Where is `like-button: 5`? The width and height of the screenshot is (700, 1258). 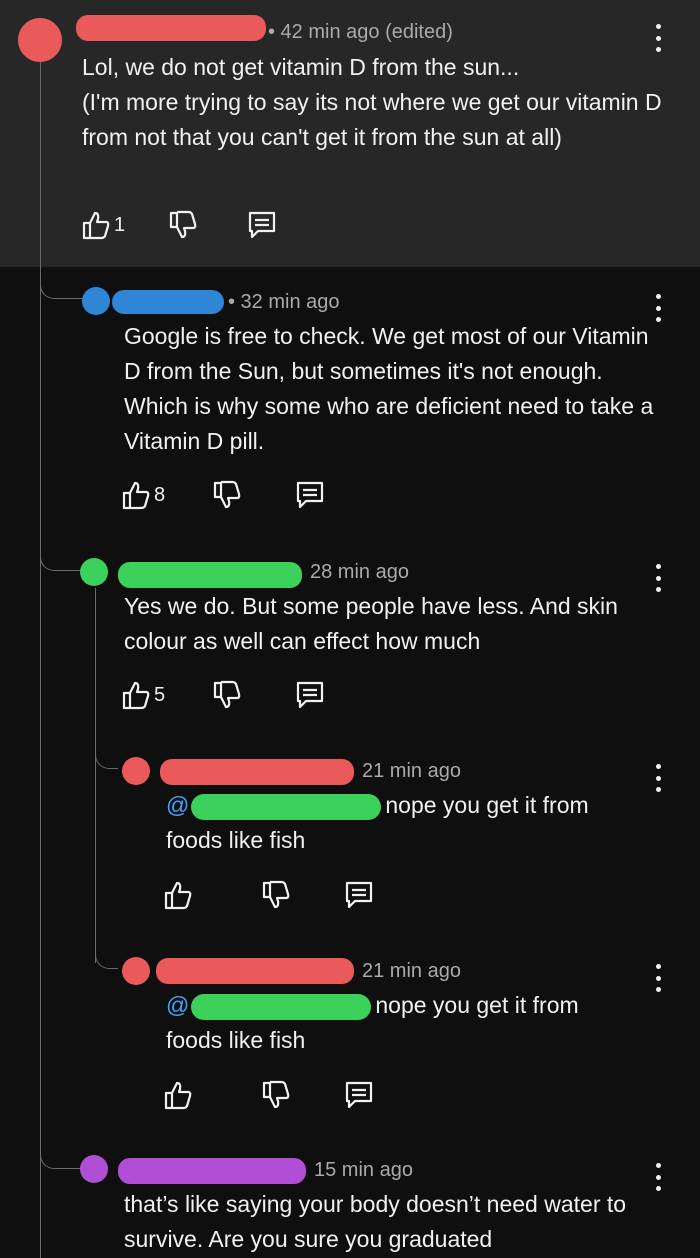
like-button: 5 is located at coordinates (143, 695).